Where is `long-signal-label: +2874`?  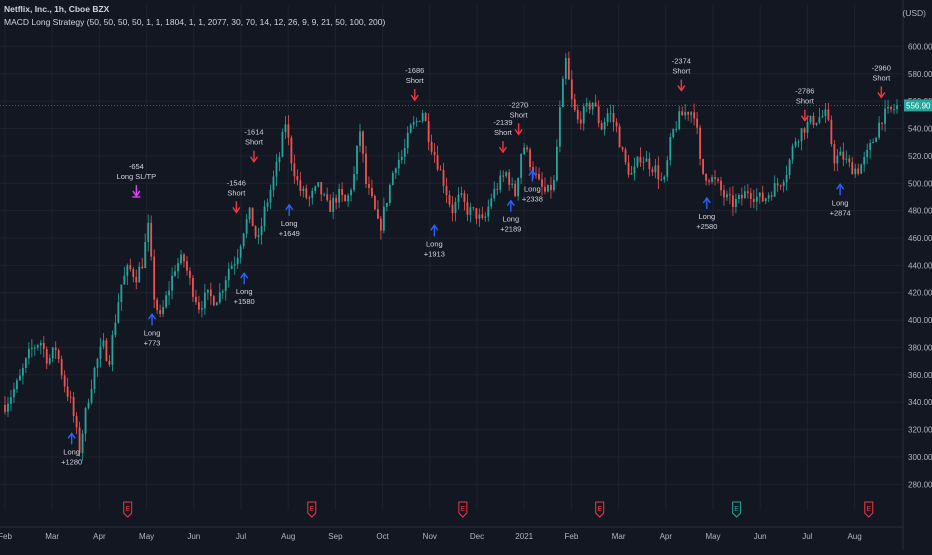 long-signal-label: +2874 is located at coordinates (840, 212).